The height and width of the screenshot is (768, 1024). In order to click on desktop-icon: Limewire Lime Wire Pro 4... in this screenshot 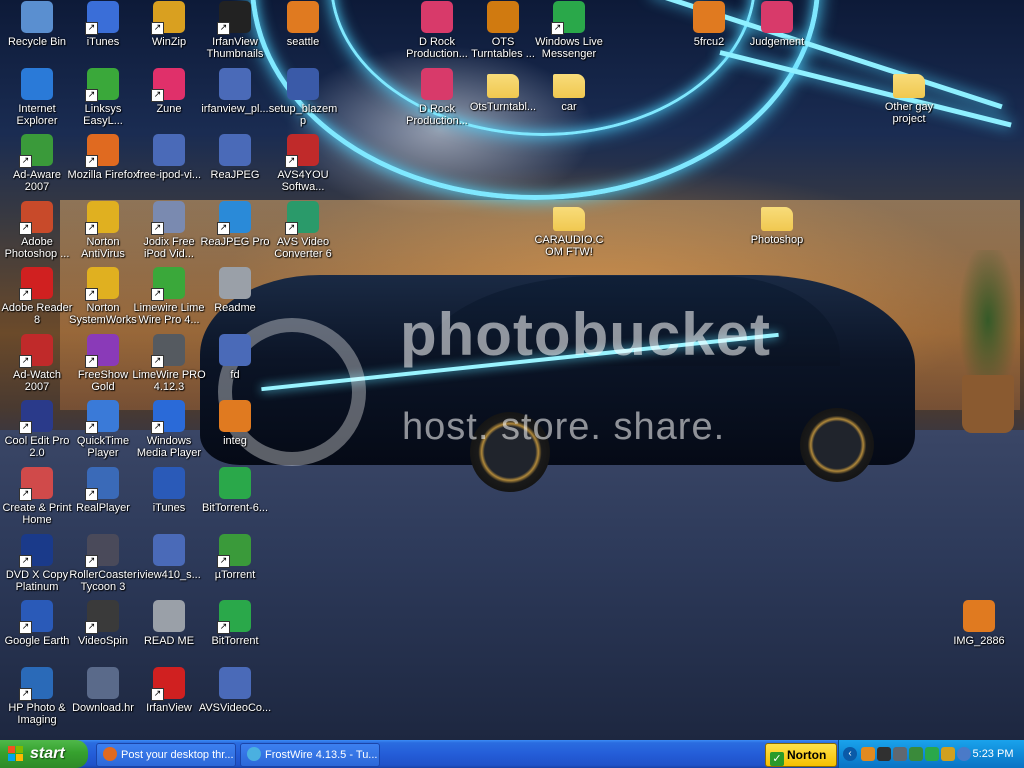, I will do `click(169, 296)`.